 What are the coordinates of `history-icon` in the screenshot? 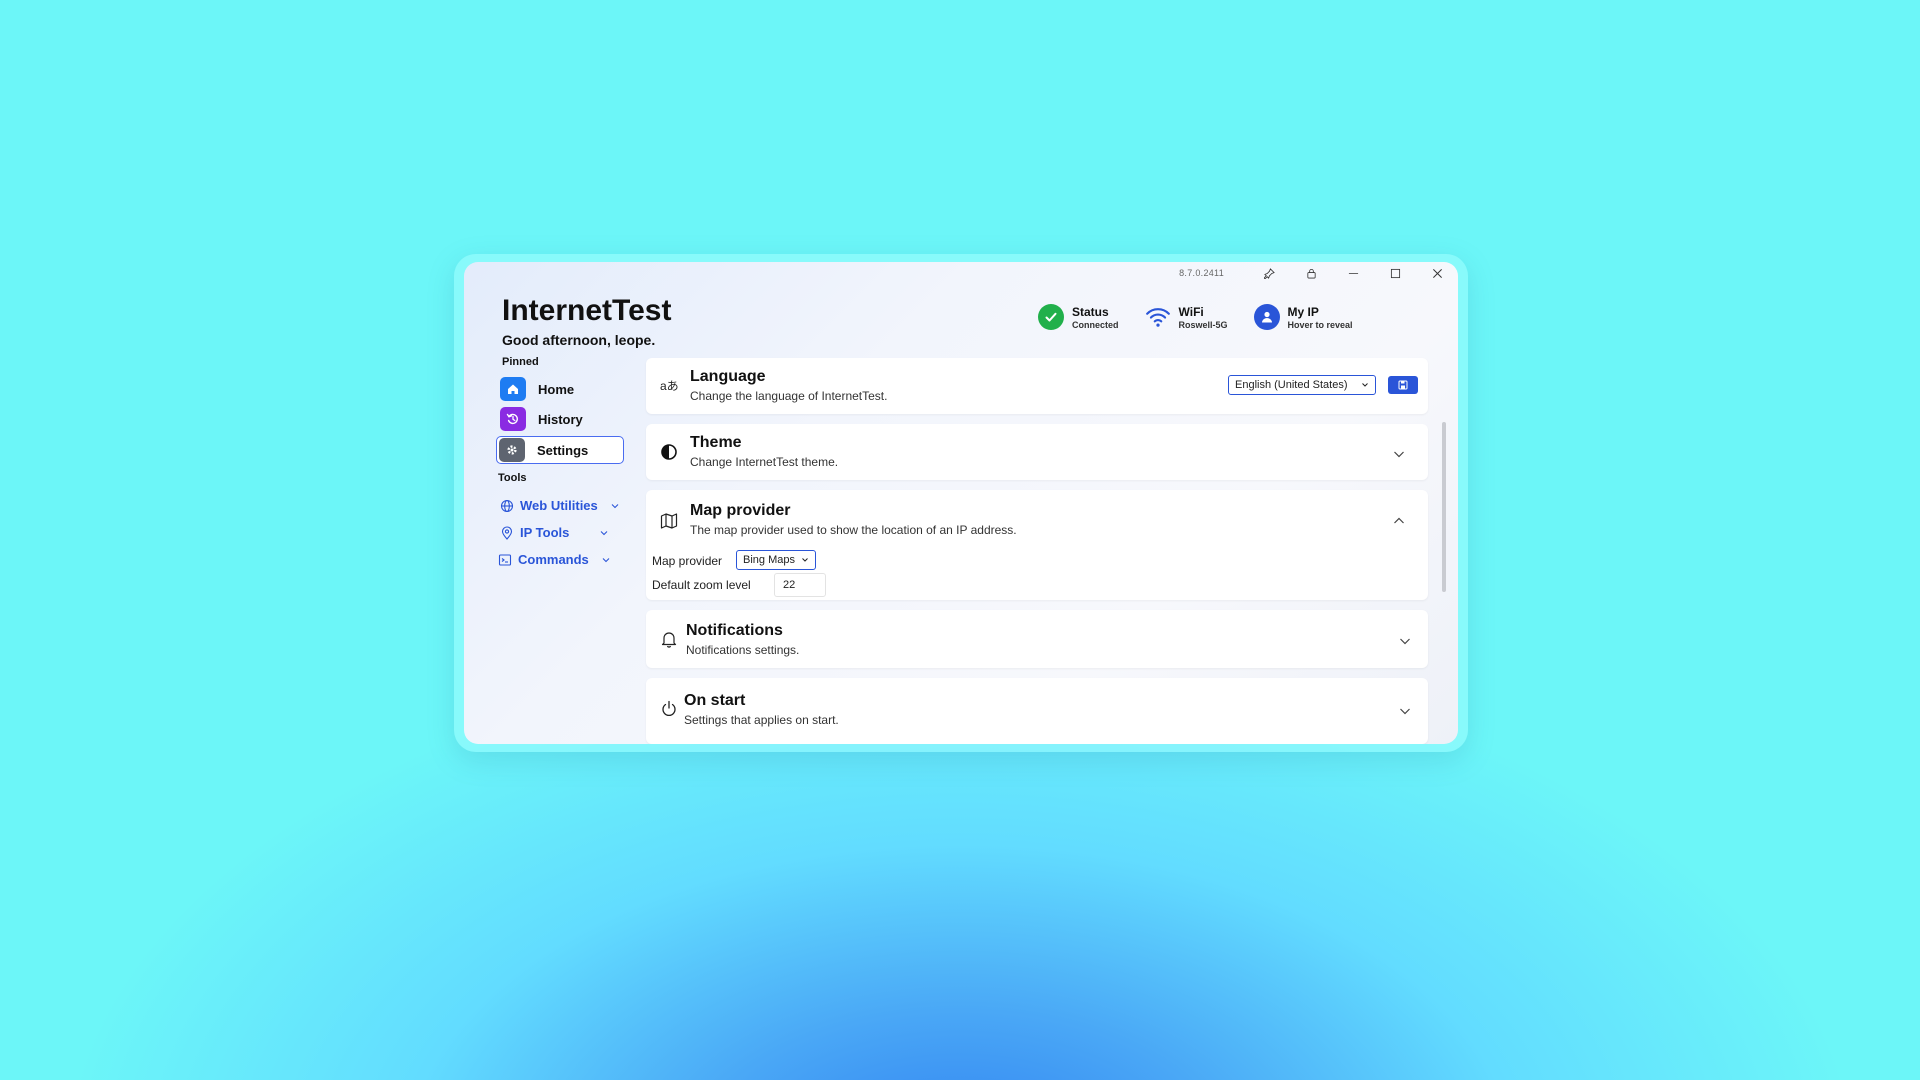 It's located at (513, 419).